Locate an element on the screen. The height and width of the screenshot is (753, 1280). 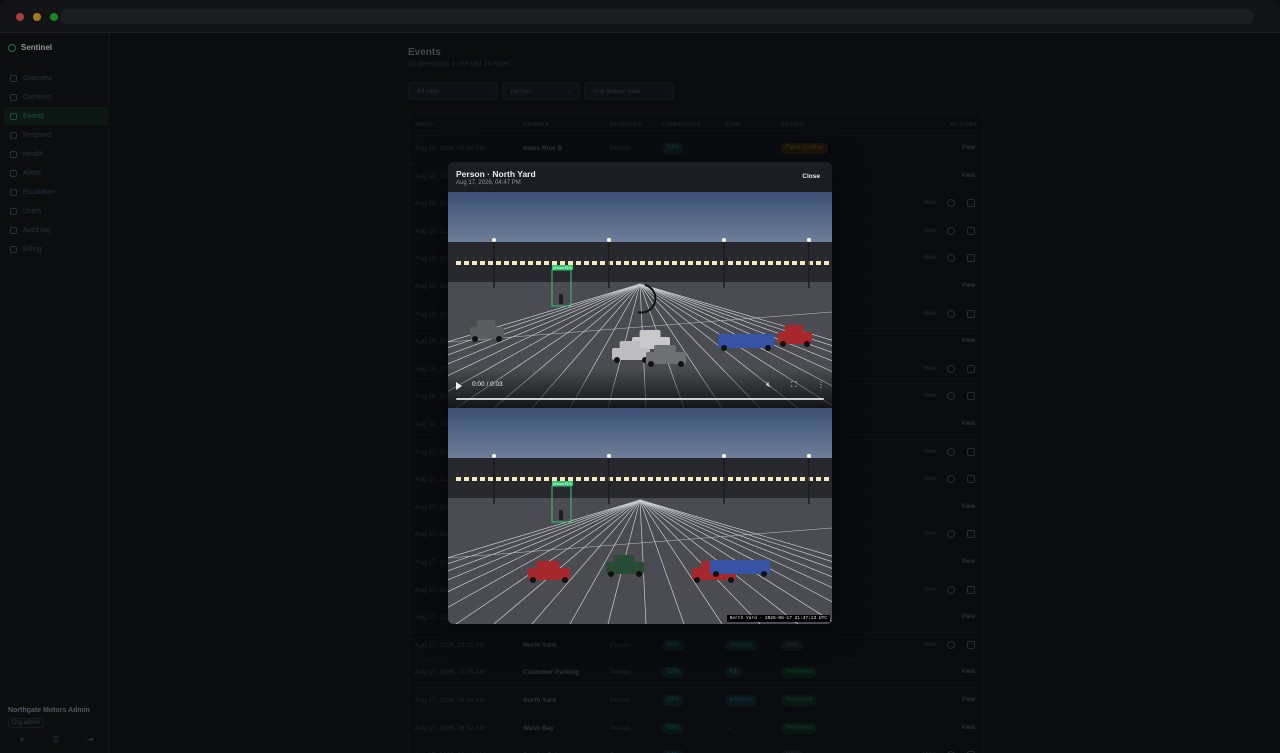
car-red-cabin is located at coordinates (548, 565).